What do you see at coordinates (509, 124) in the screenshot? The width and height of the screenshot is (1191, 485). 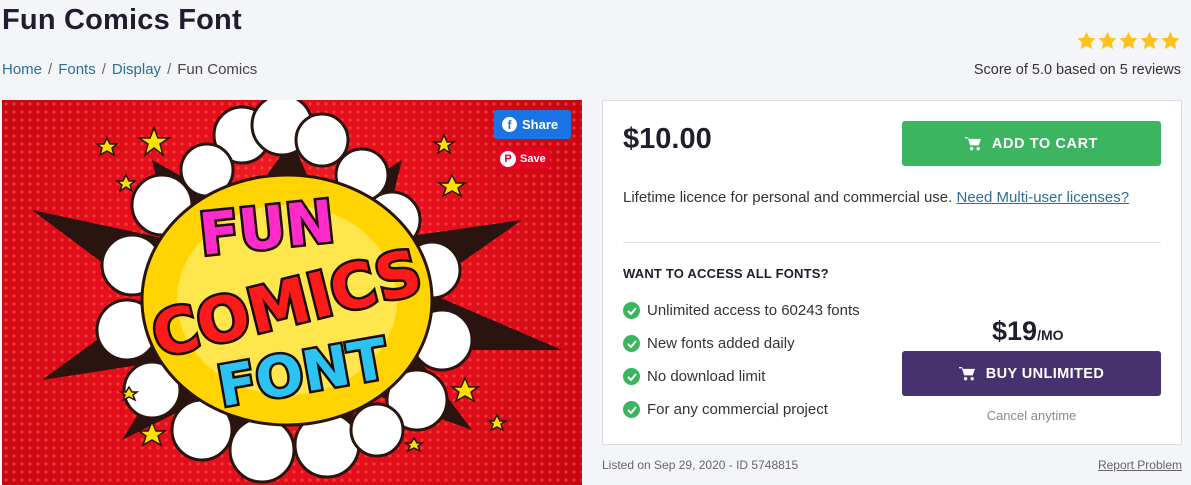 I see `facebook-icon: f` at bounding box center [509, 124].